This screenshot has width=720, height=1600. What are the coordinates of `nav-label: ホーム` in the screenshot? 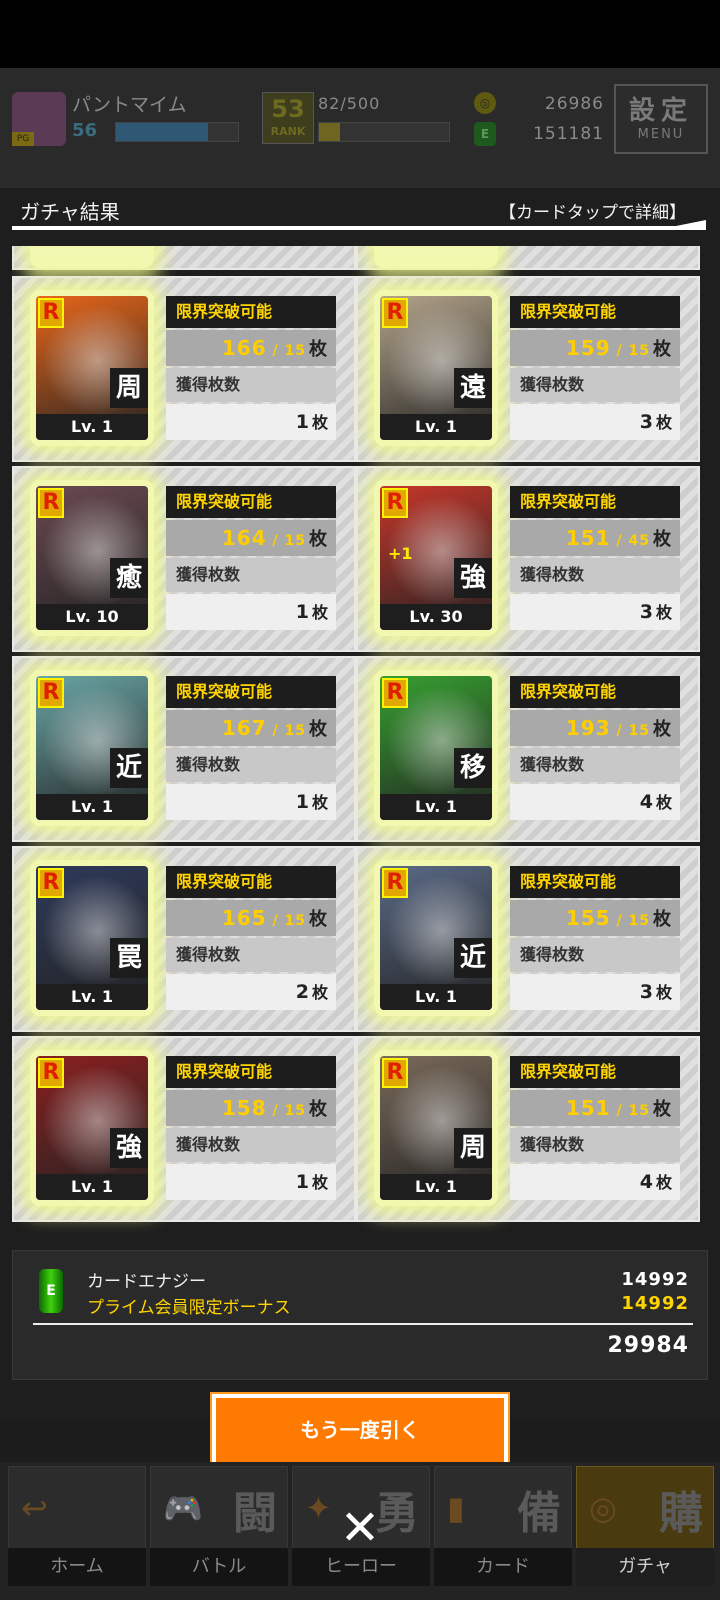 It's located at (77, 1567).